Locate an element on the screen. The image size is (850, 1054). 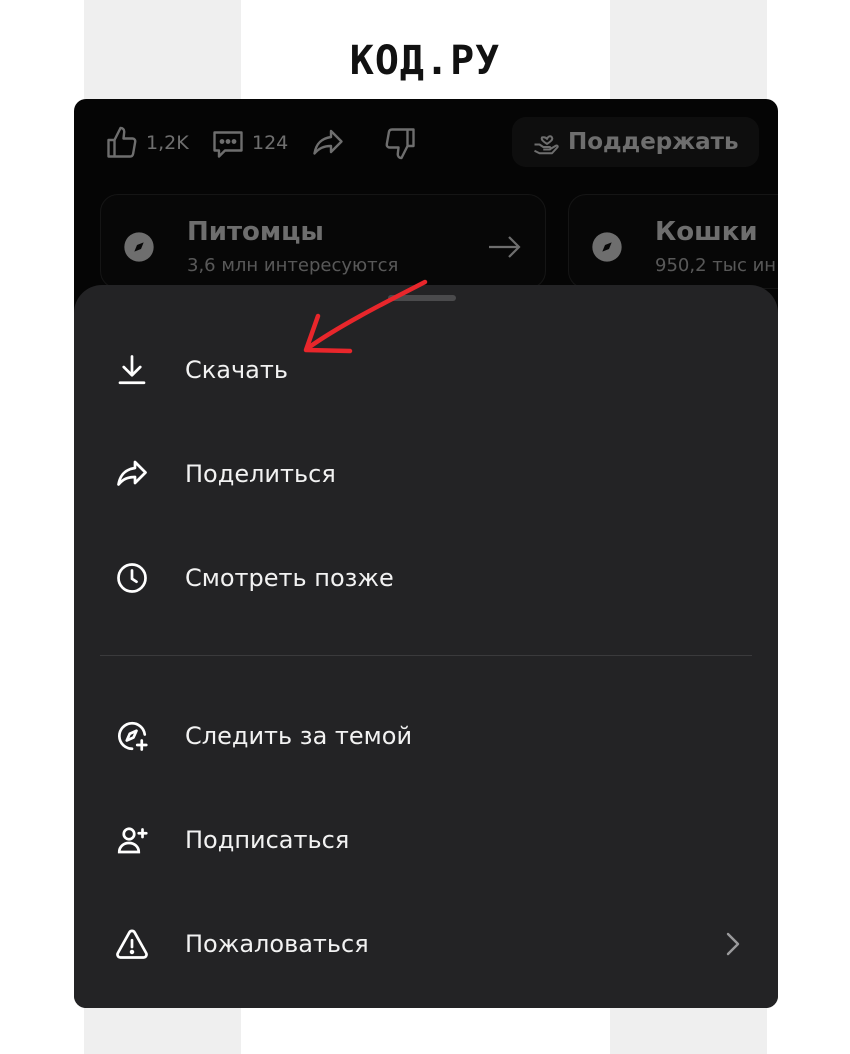
arrow-right-icon is located at coordinates (505, 247).